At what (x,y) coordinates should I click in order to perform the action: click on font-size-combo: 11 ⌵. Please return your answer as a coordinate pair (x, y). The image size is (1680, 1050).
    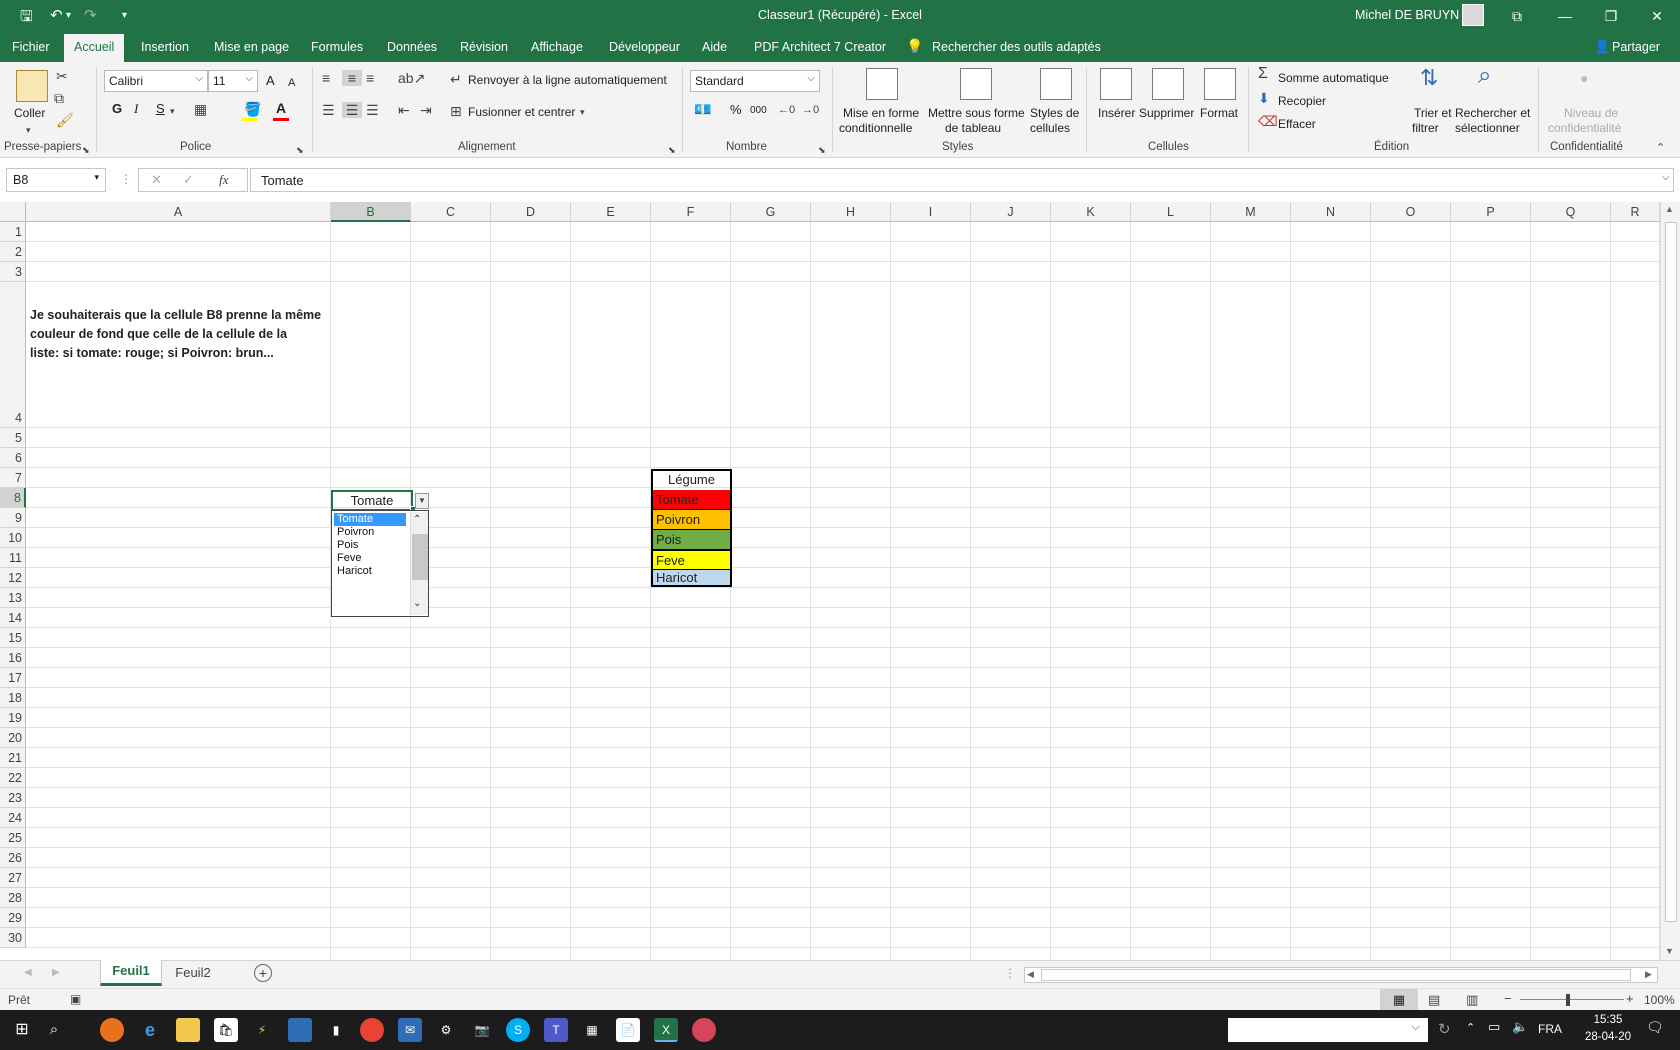
    Looking at the image, I should click on (233, 81).